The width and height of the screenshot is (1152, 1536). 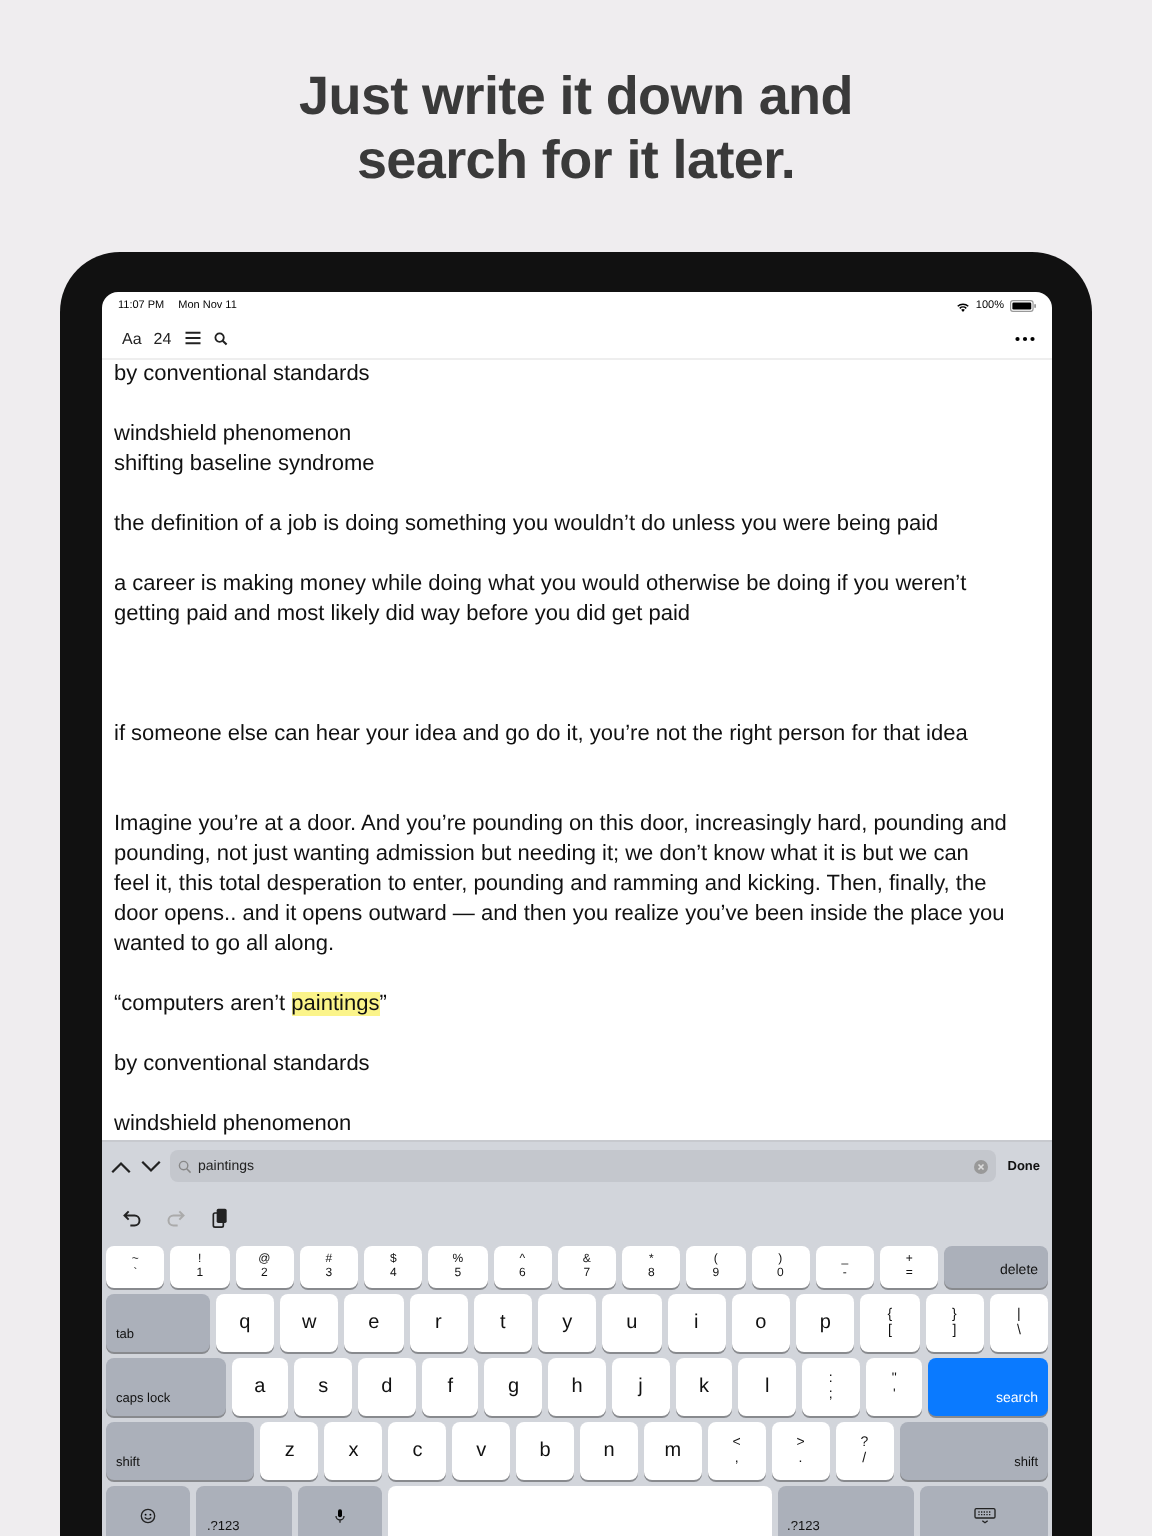 What do you see at coordinates (234, 1125) in the screenshot?
I see `note-text: windshield phenomenon` at bounding box center [234, 1125].